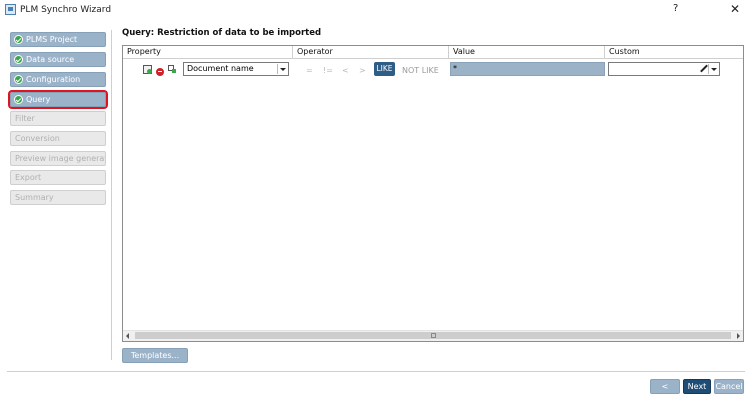 Image resolution: width=750 pixels, height=406 pixels. Describe the element at coordinates (527, 69) in the screenshot. I see `value-input: *` at that location.